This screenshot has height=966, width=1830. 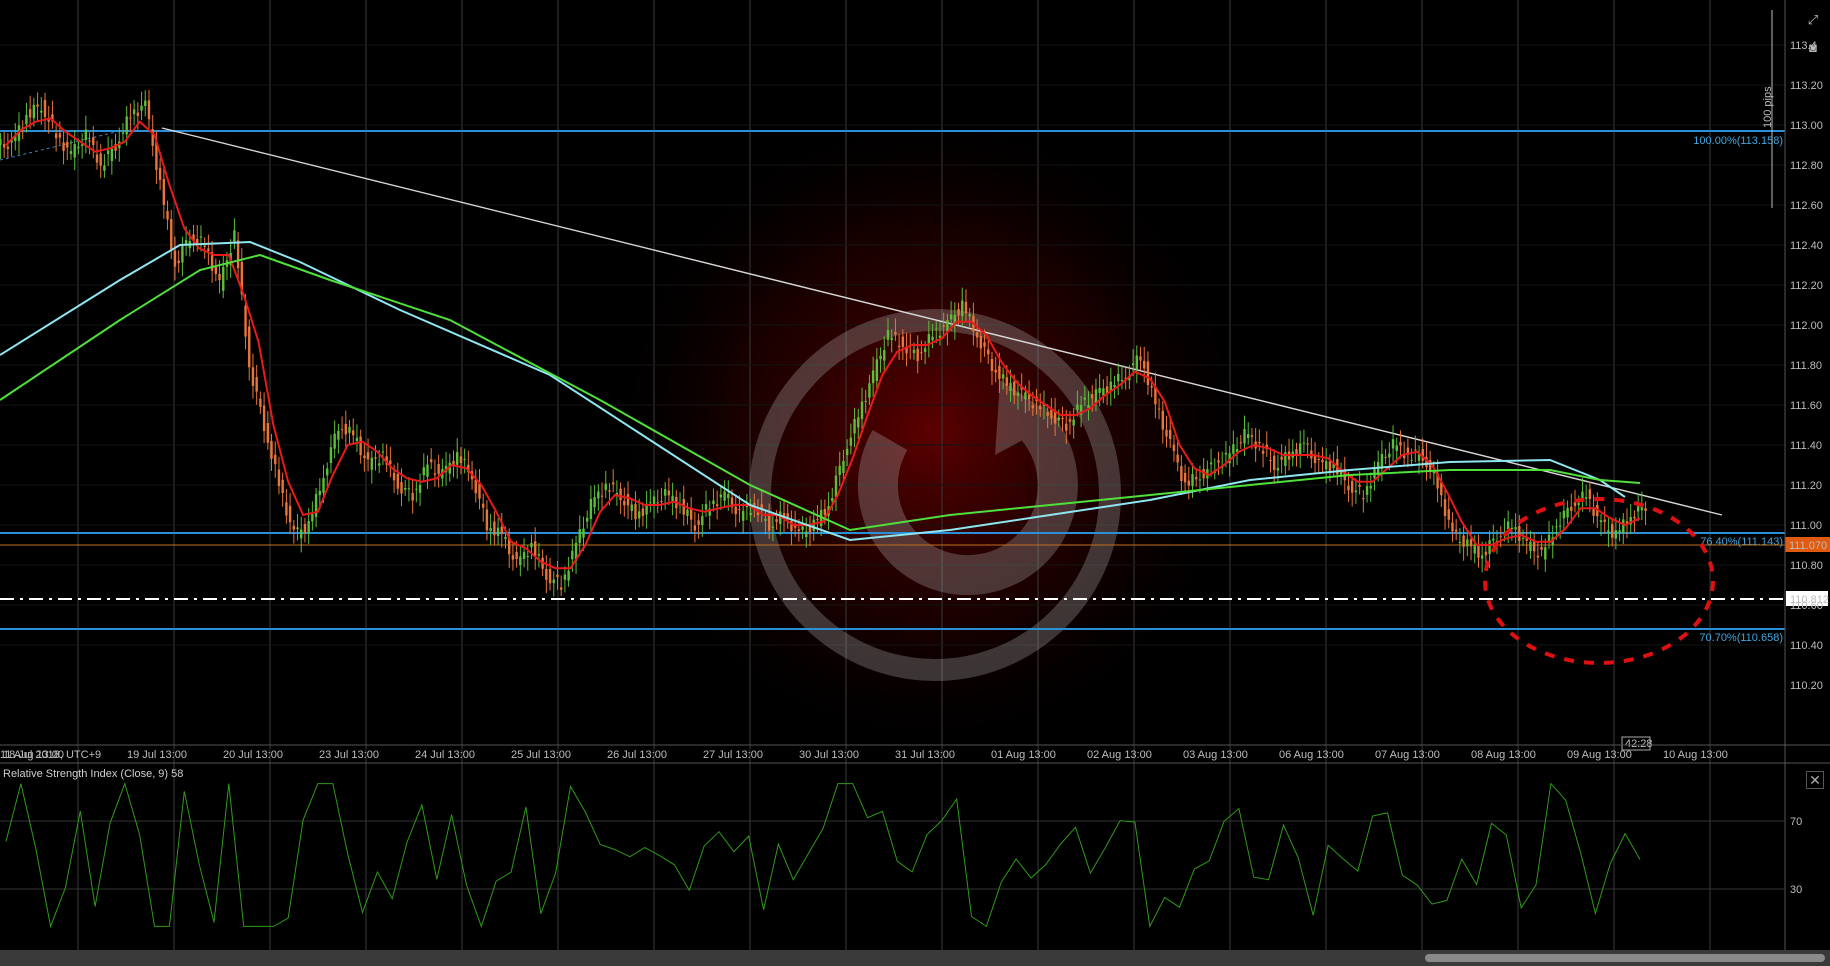 What do you see at coordinates (1796, 890) in the screenshot?
I see `rsi-level-label: 30` at bounding box center [1796, 890].